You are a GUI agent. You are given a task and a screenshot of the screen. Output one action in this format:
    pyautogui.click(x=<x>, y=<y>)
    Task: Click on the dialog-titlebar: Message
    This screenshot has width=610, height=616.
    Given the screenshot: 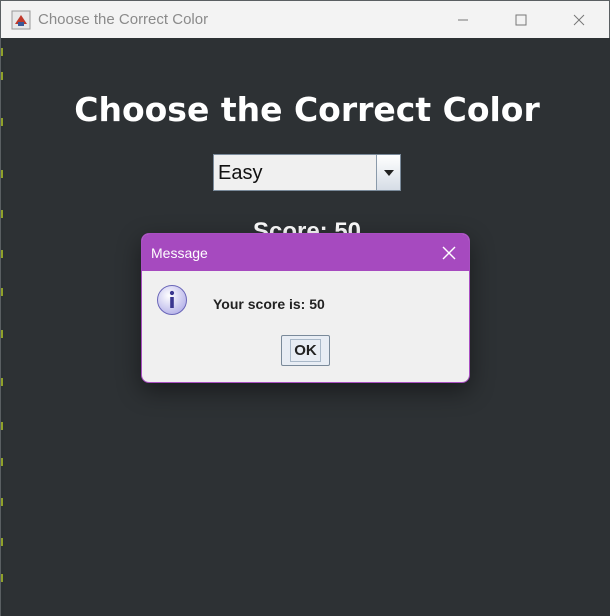 What is the action you would take?
    pyautogui.click(x=305, y=252)
    